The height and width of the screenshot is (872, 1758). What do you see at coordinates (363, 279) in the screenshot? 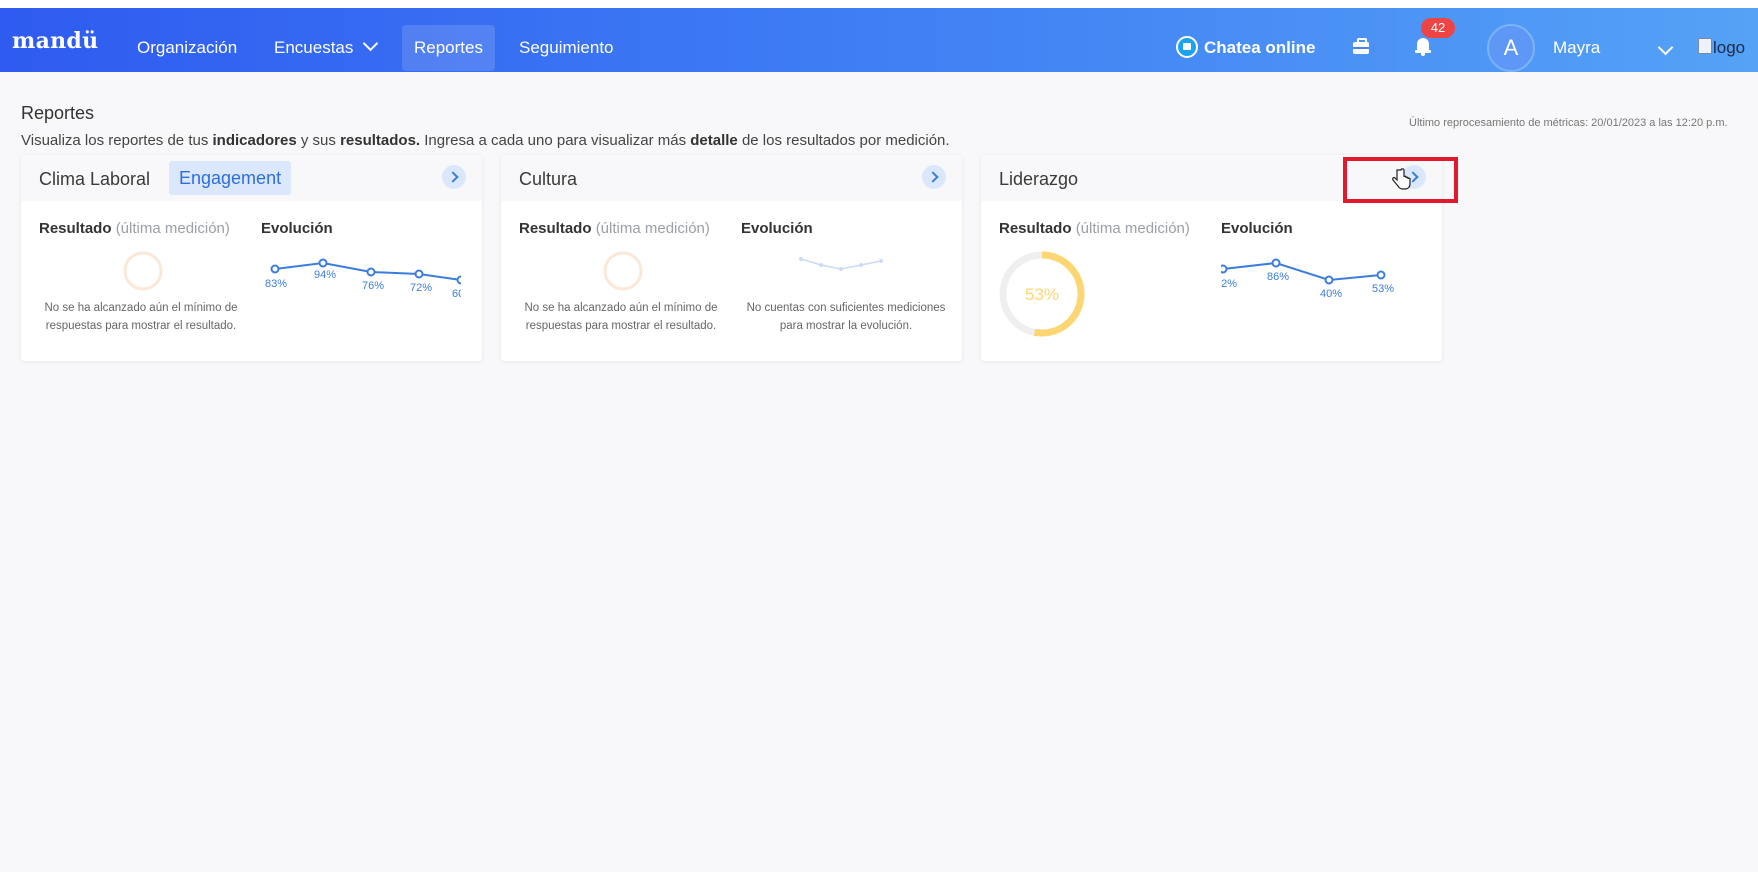
I see `evolution-chart-clima: 83% 94% 76% 72% 60%` at bounding box center [363, 279].